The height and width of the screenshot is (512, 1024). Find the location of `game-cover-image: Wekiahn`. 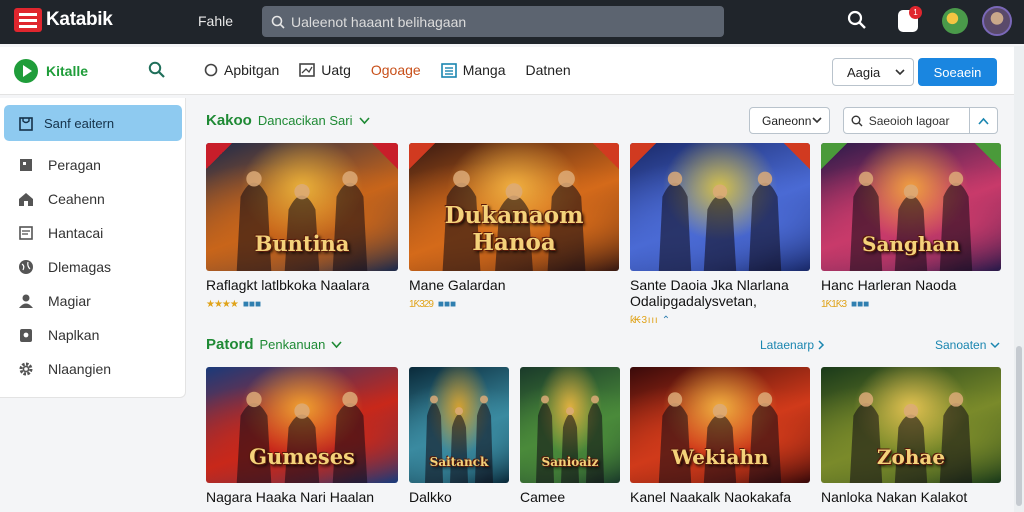

game-cover-image: Wekiahn is located at coordinates (720, 425).